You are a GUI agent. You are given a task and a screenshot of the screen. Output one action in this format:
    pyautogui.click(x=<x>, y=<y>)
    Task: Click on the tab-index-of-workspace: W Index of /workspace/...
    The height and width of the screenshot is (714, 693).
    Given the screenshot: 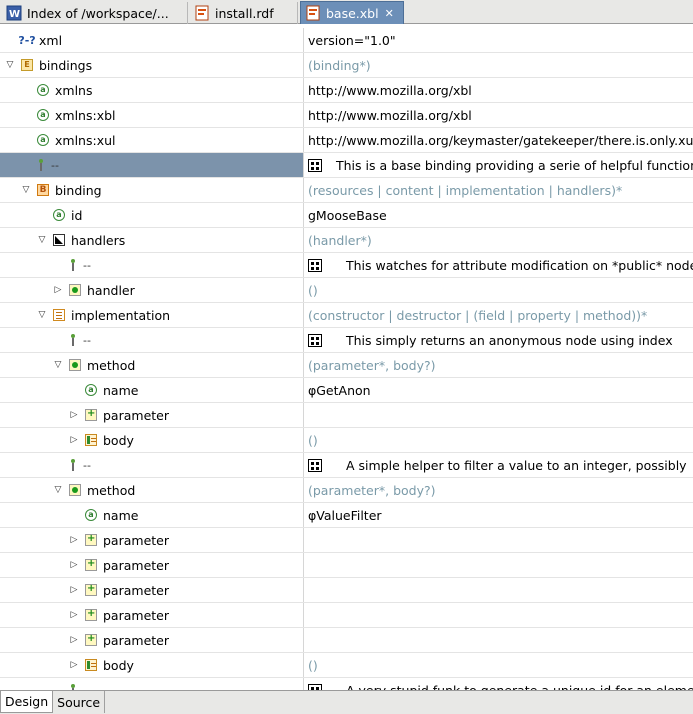 What is the action you would take?
    pyautogui.click(x=95, y=13)
    